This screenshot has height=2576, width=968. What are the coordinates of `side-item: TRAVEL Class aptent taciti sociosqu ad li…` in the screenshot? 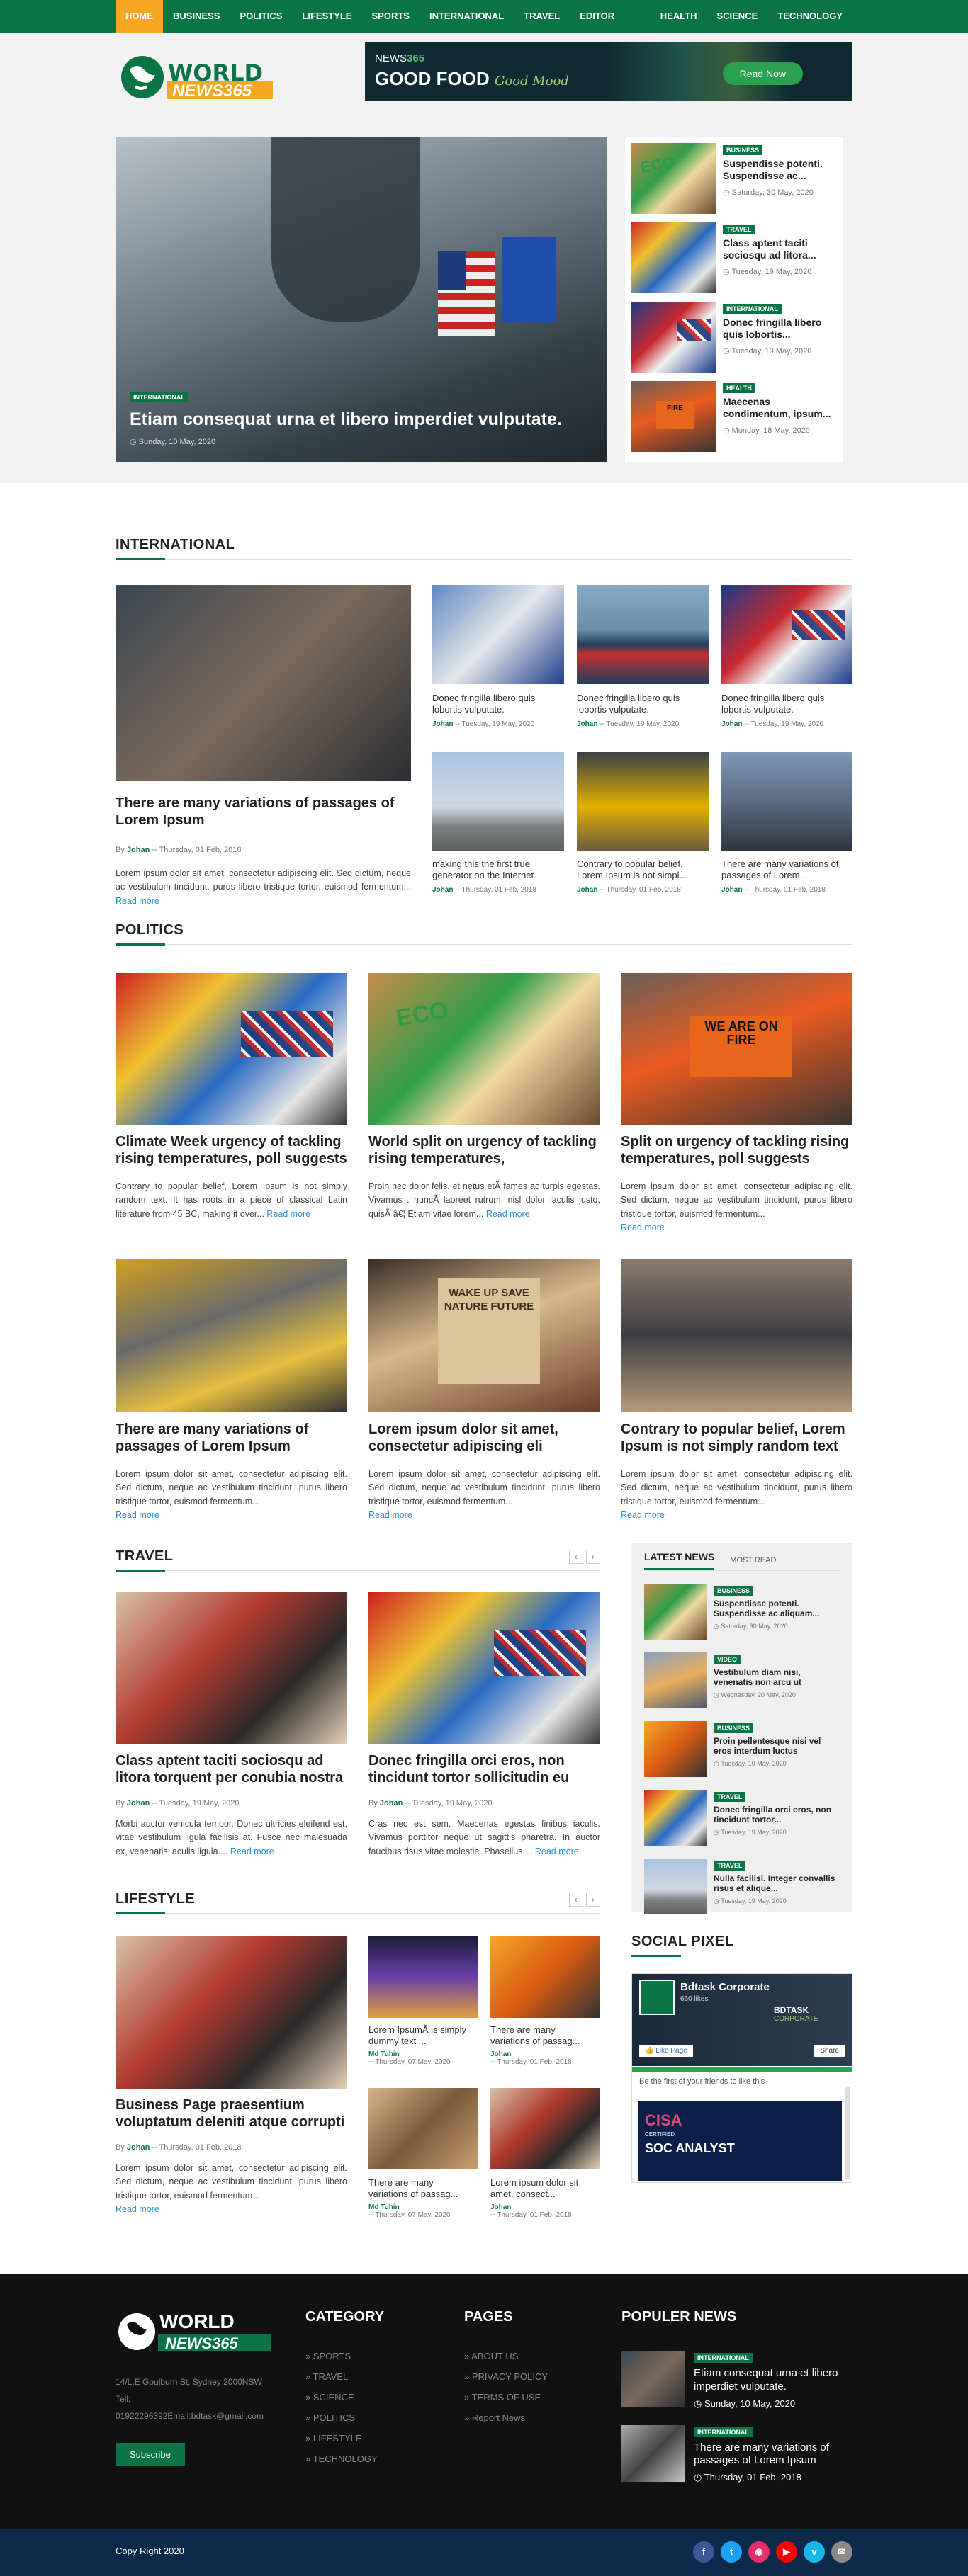 It's located at (734, 262).